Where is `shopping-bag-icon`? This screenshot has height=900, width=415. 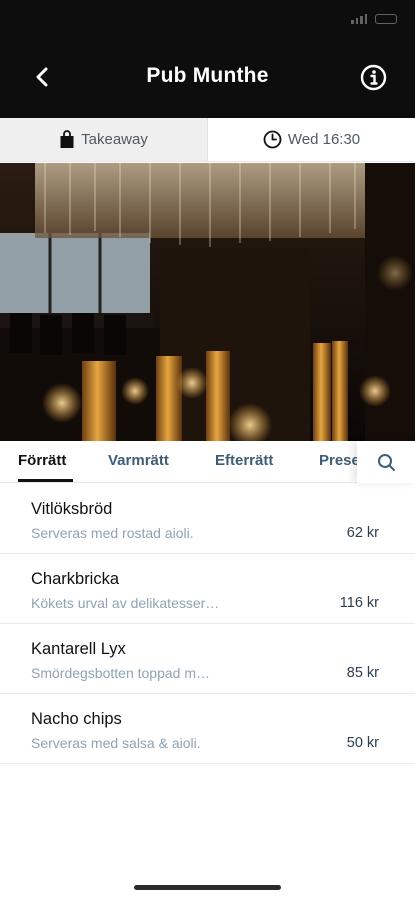
shopping-bag-icon is located at coordinates (67, 139).